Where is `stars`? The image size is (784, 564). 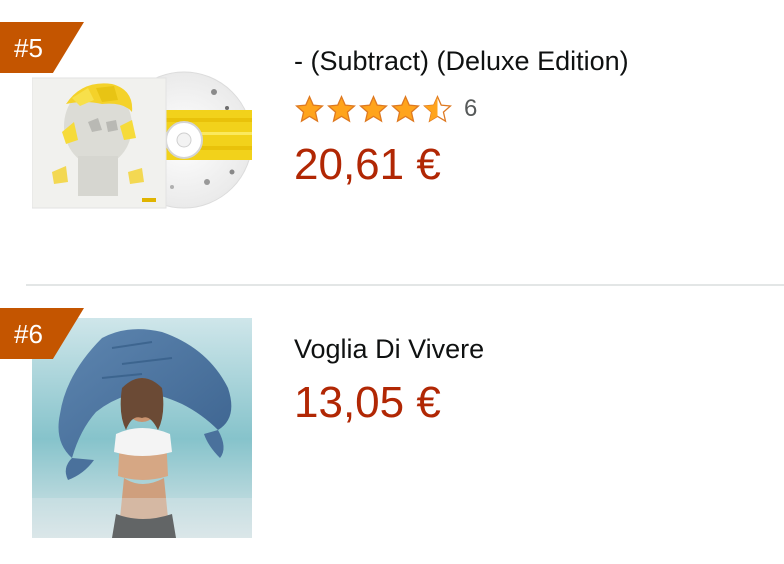
stars is located at coordinates (374, 109).